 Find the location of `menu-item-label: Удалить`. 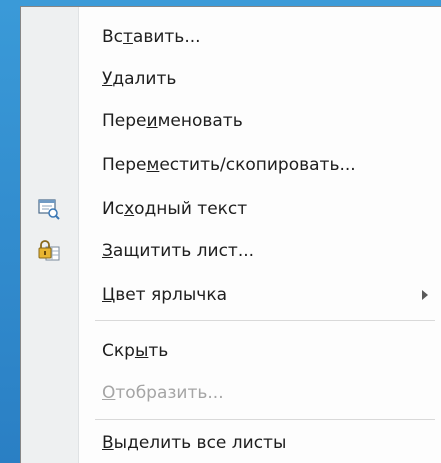

menu-item-label: Удалить is located at coordinates (139, 79).